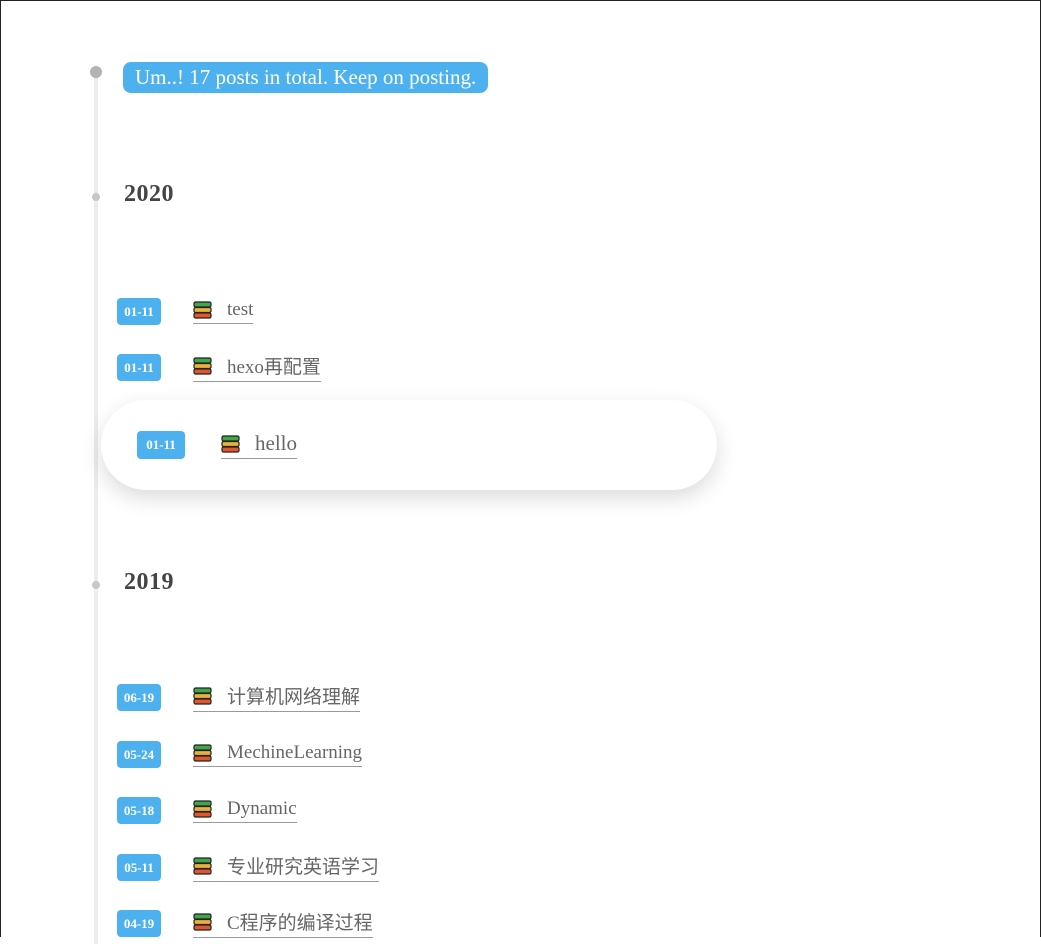 This screenshot has width=1041, height=944. Describe the element at coordinates (139, 754) in the screenshot. I see `date-badge: 05-24` at that location.